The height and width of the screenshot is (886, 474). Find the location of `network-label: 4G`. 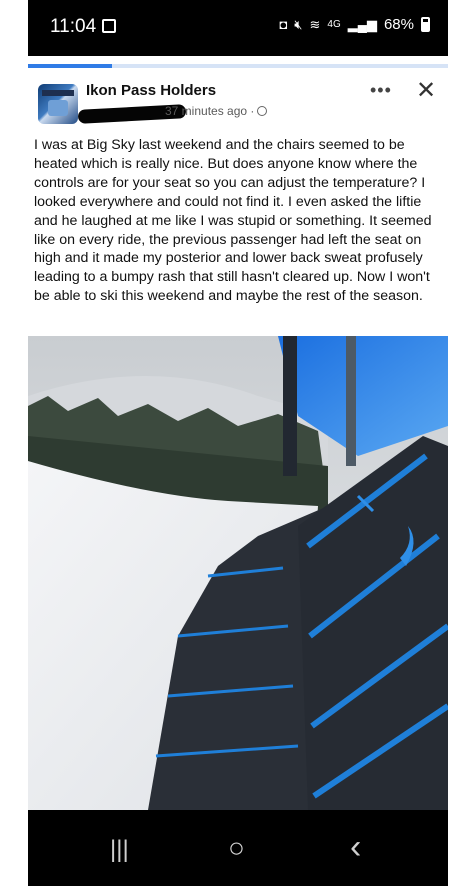

network-label: 4G is located at coordinates (334, 24).